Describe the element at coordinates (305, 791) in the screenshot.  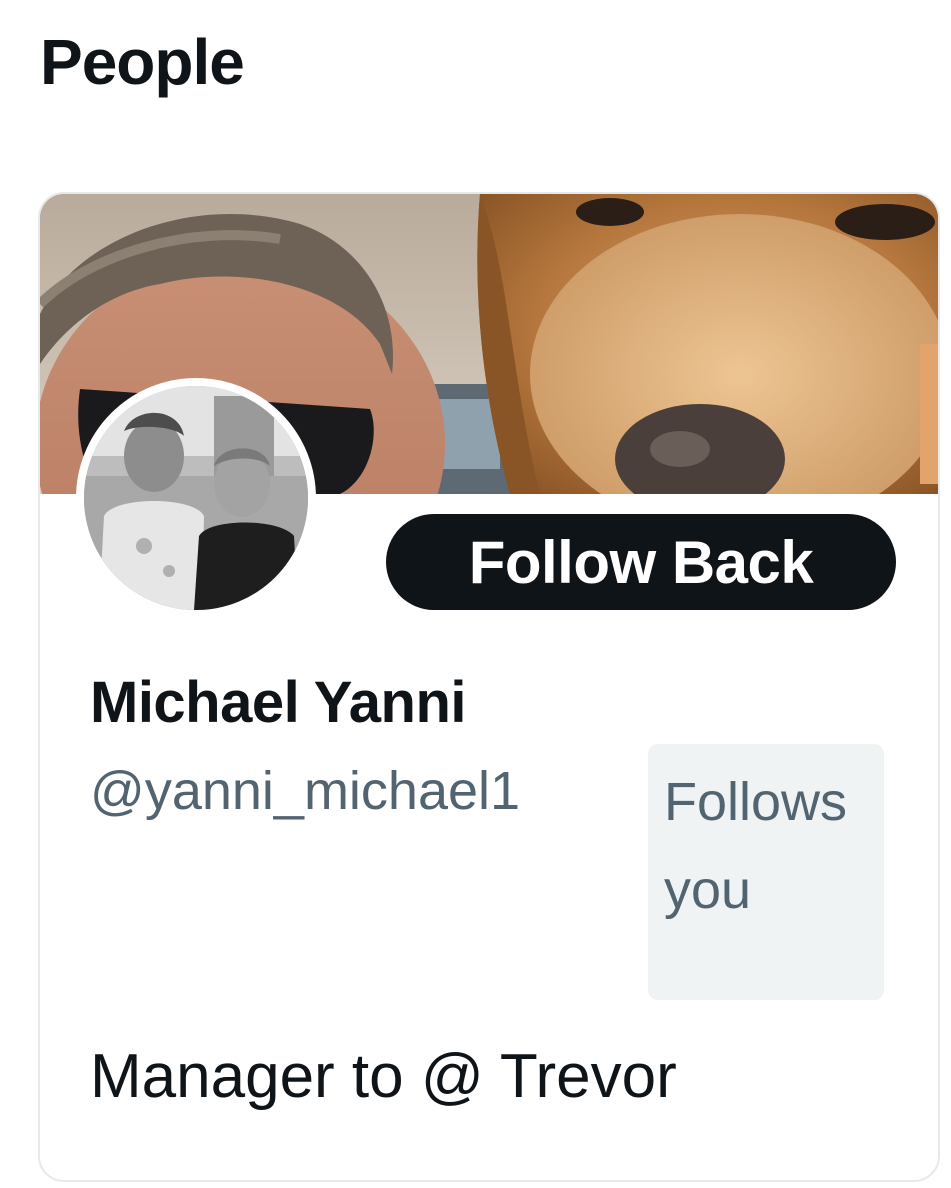
I see `user-handle: @yanni_michael1` at that location.